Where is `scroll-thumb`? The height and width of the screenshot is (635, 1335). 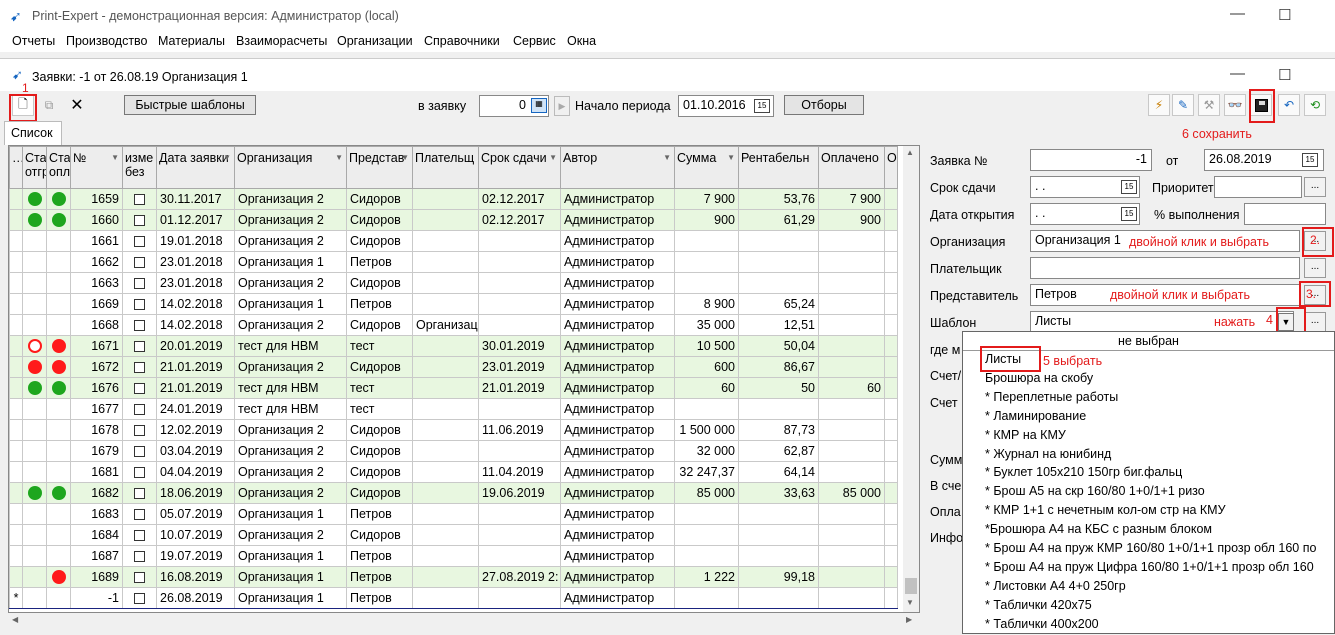 scroll-thumb is located at coordinates (911, 586).